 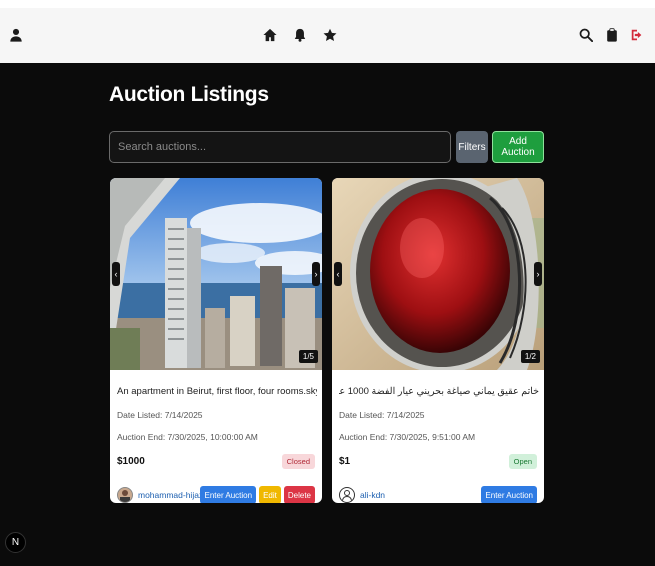 I want to click on status-badge: Open, so click(x=522, y=461).